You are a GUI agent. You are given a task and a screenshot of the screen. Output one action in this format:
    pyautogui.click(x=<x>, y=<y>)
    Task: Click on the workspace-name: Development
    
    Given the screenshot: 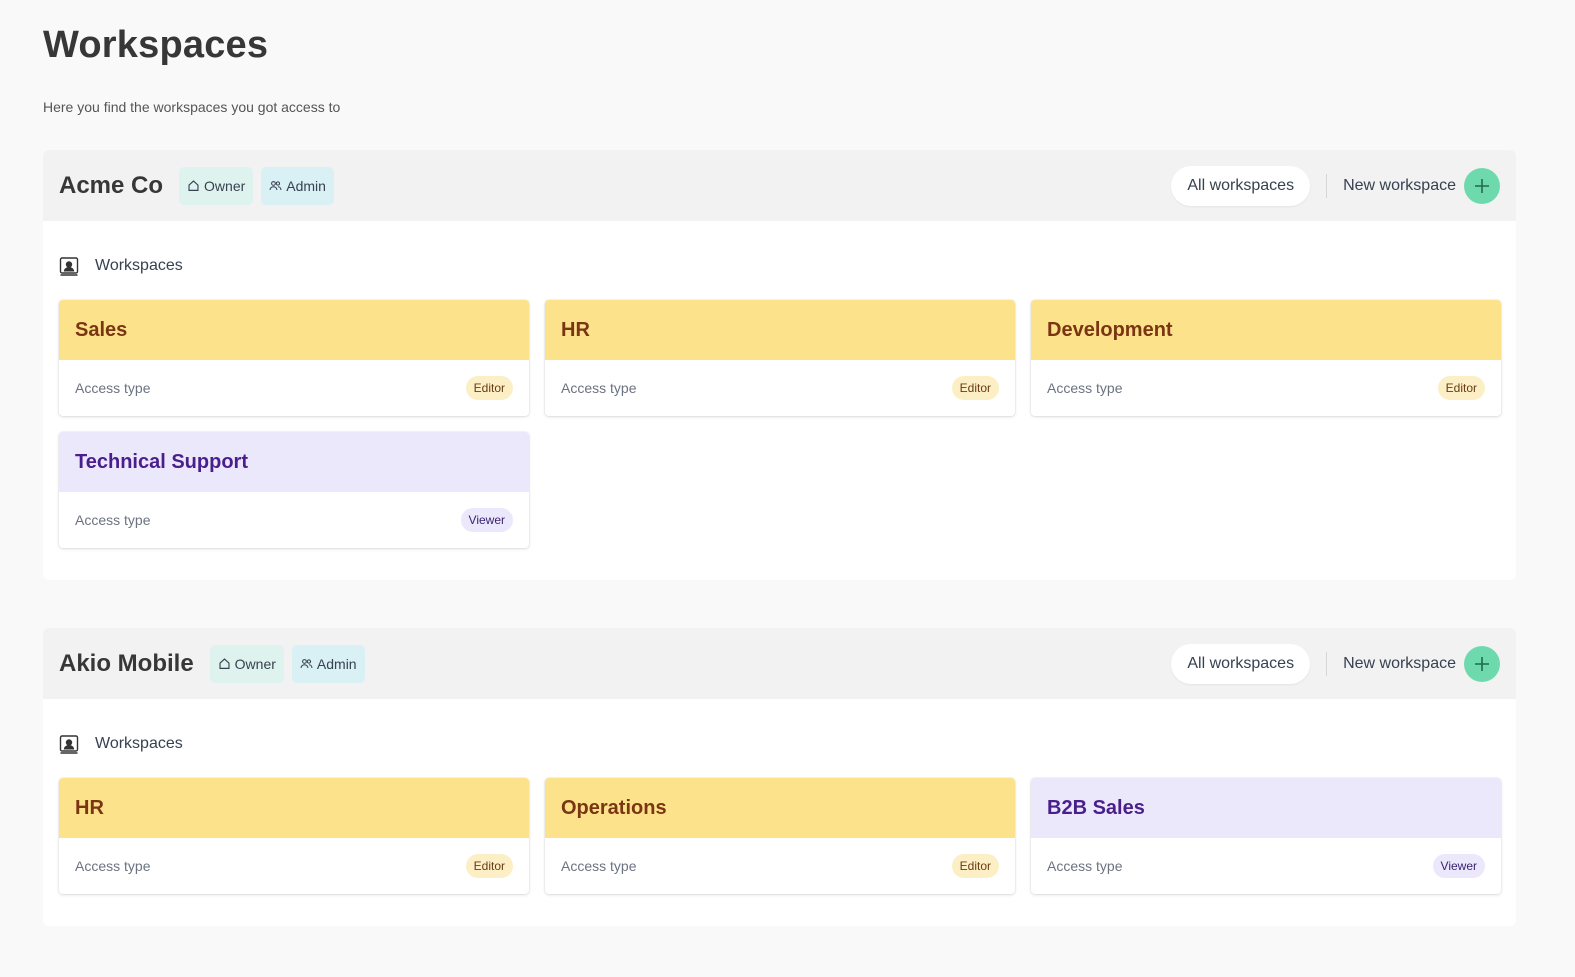 What is the action you would take?
    pyautogui.click(x=1266, y=330)
    